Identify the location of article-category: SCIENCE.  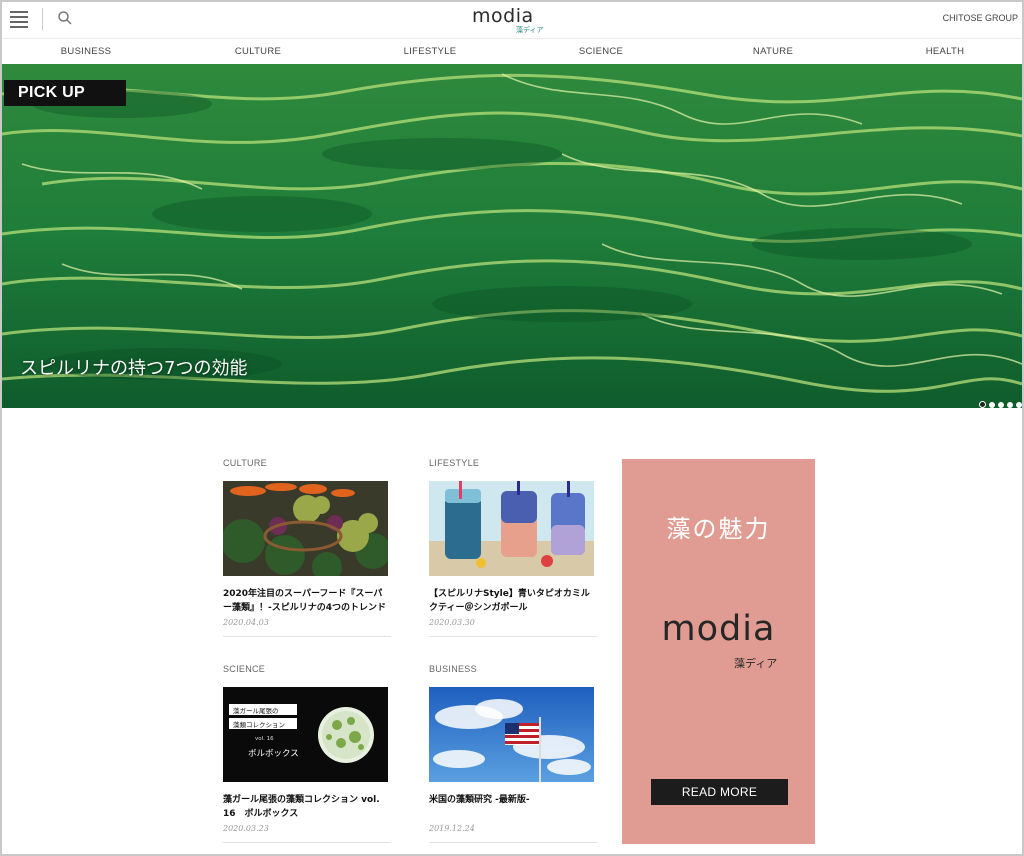
(308, 671).